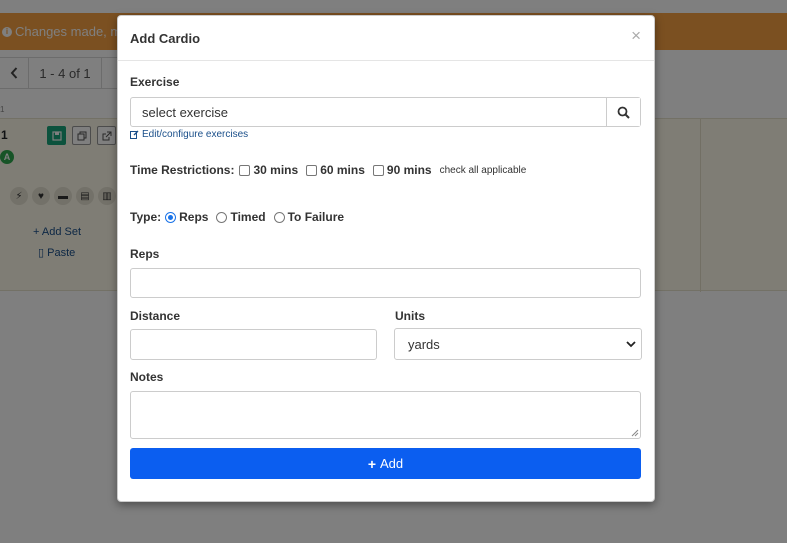  Describe the element at coordinates (171, 217) in the screenshot. I see `radio-reps` at that location.